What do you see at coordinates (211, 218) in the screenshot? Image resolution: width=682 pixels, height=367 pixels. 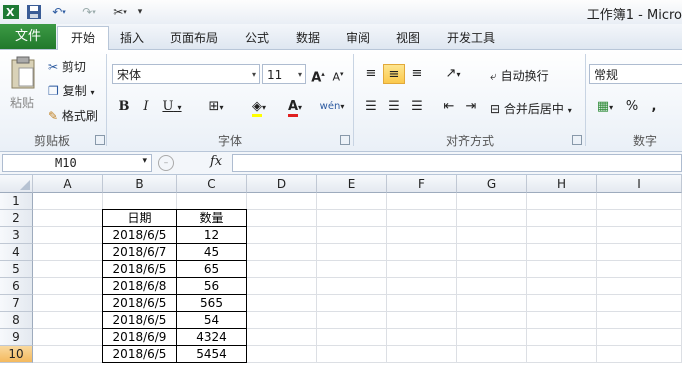 I see `cell-c2: 数量` at bounding box center [211, 218].